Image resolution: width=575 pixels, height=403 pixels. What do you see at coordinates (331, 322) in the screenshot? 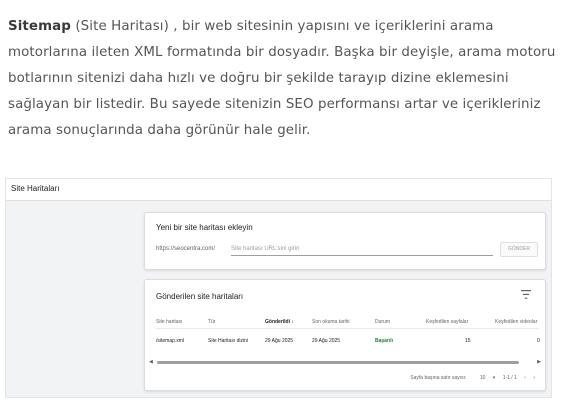
I see `col-last-read: Son okuma tarihi` at bounding box center [331, 322].